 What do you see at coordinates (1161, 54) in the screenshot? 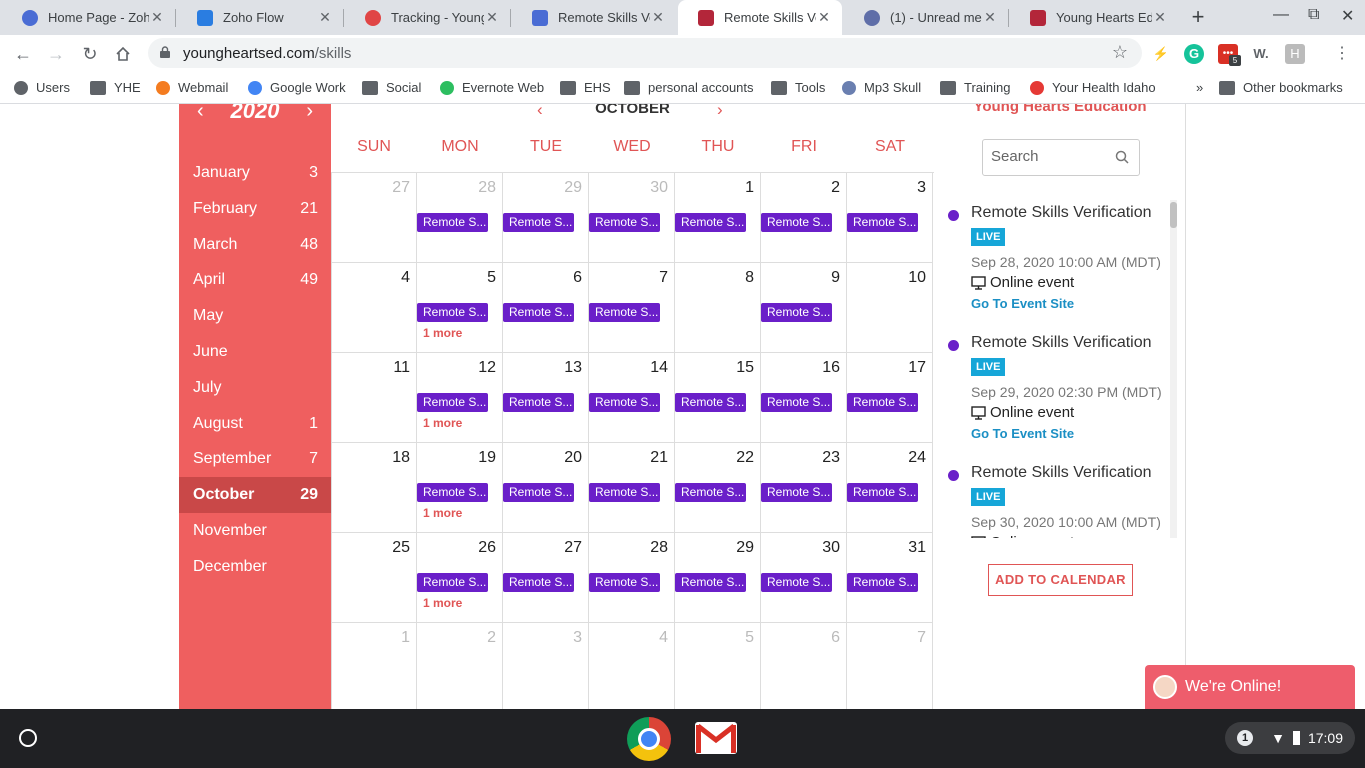
I see `extension-bolt-icon: ⚡` at bounding box center [1161, 54].